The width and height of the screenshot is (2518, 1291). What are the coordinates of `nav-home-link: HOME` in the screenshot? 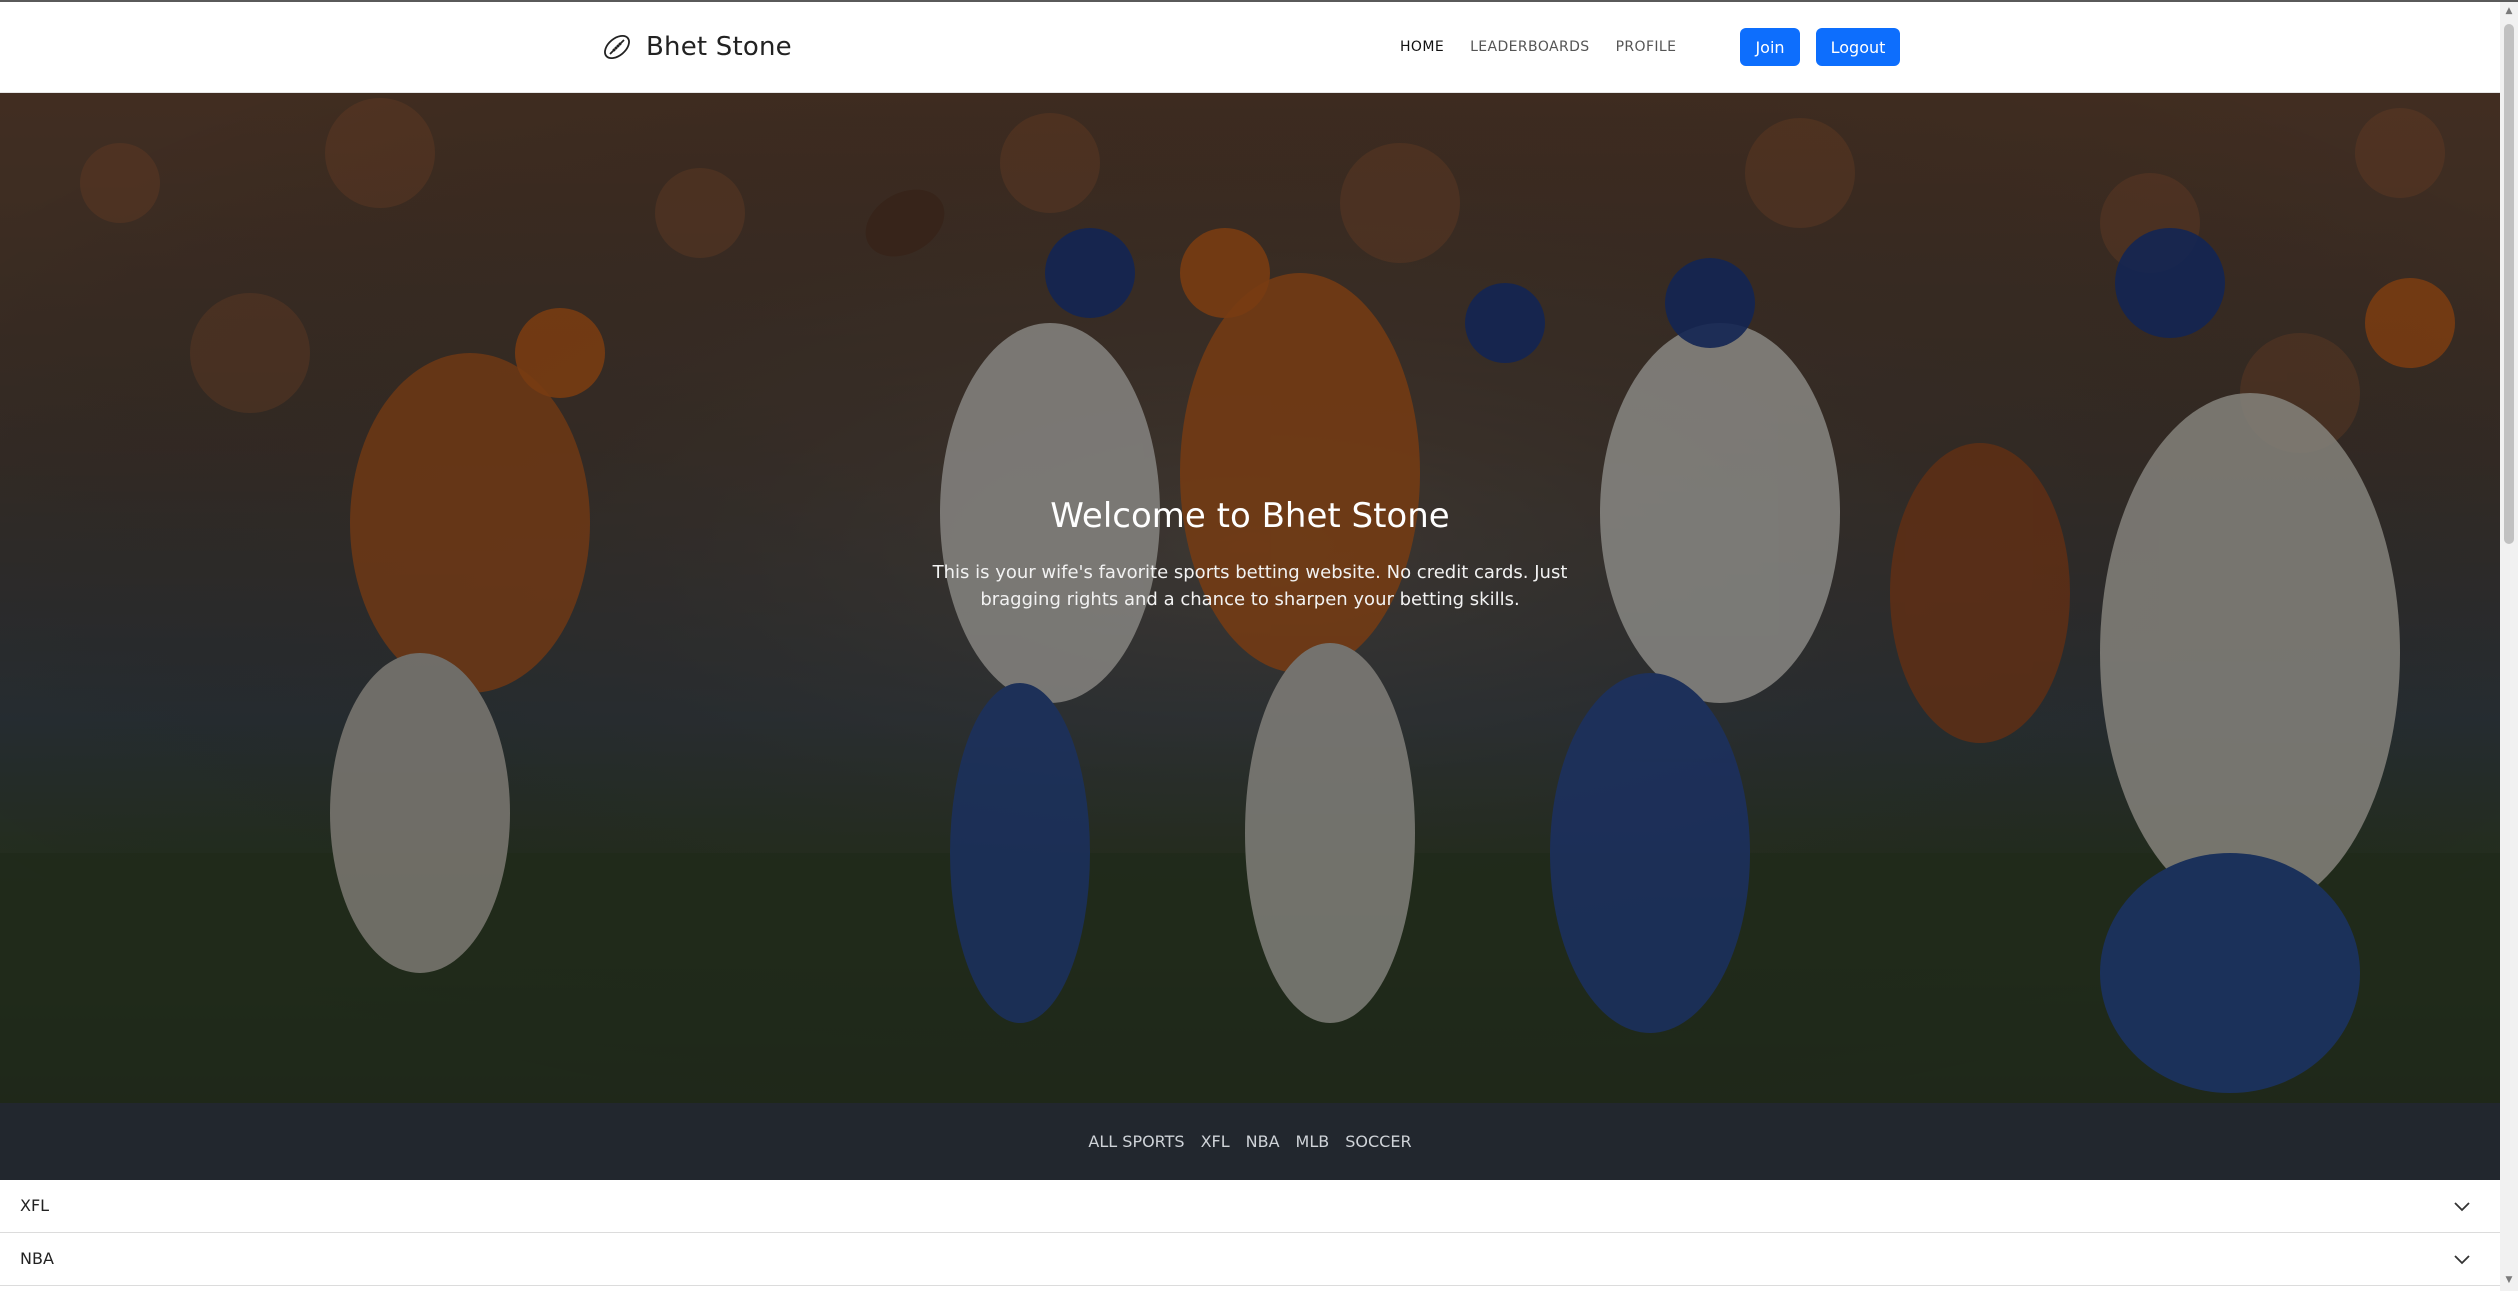 It's located at (1422, 47).